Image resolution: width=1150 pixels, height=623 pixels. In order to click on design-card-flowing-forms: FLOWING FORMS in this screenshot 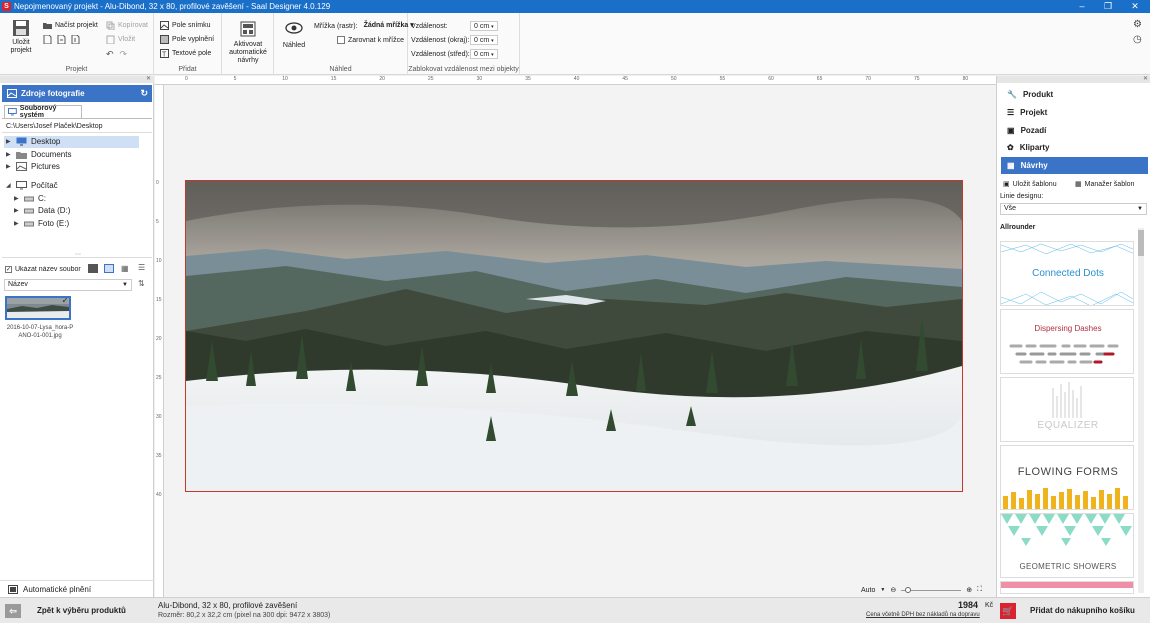, I will do `click(1067, 477)`.